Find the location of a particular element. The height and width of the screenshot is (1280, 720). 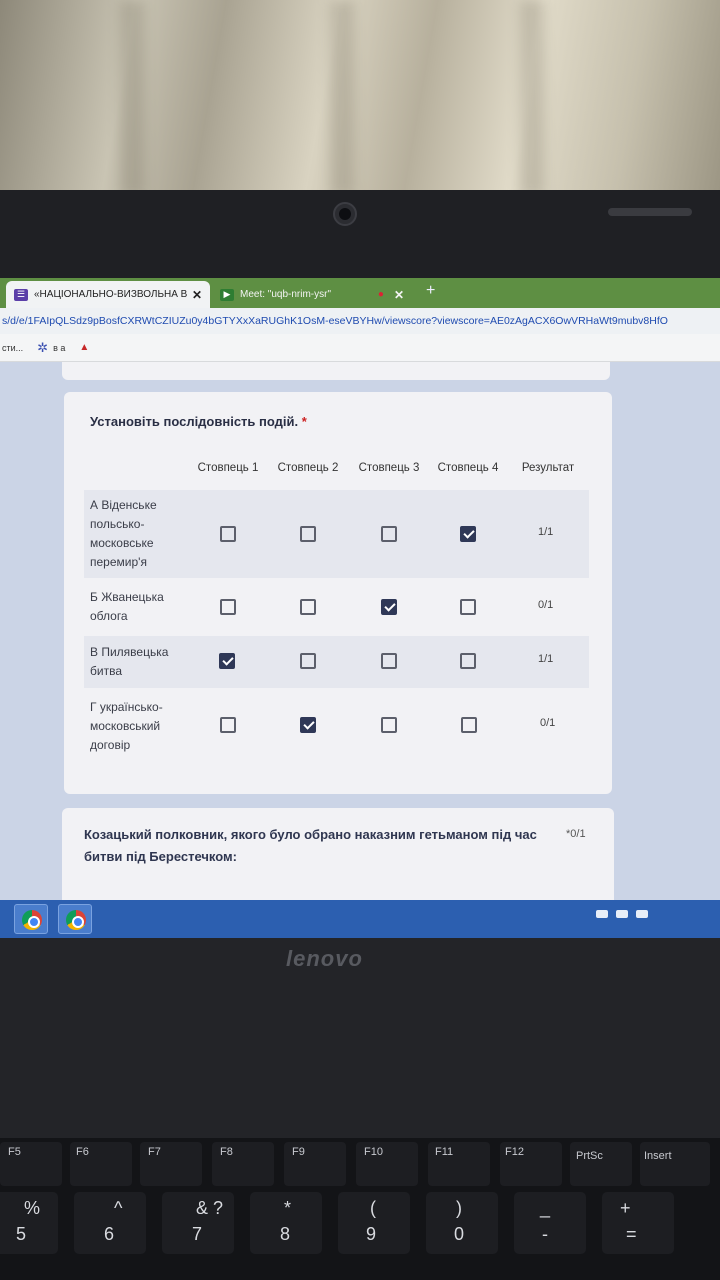

key-label: F8 is located at coordinates (226, 1152).